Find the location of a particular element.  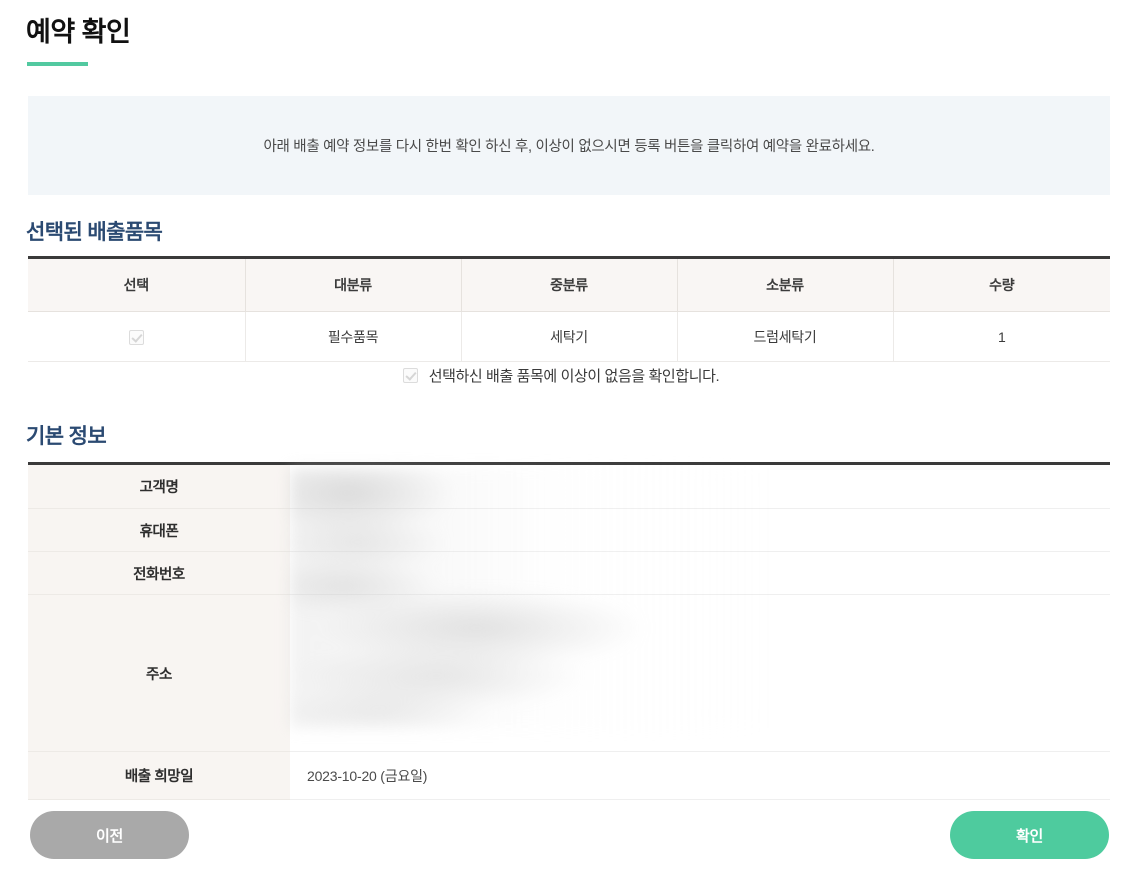

cell-select is located at coordinates (137, 336).